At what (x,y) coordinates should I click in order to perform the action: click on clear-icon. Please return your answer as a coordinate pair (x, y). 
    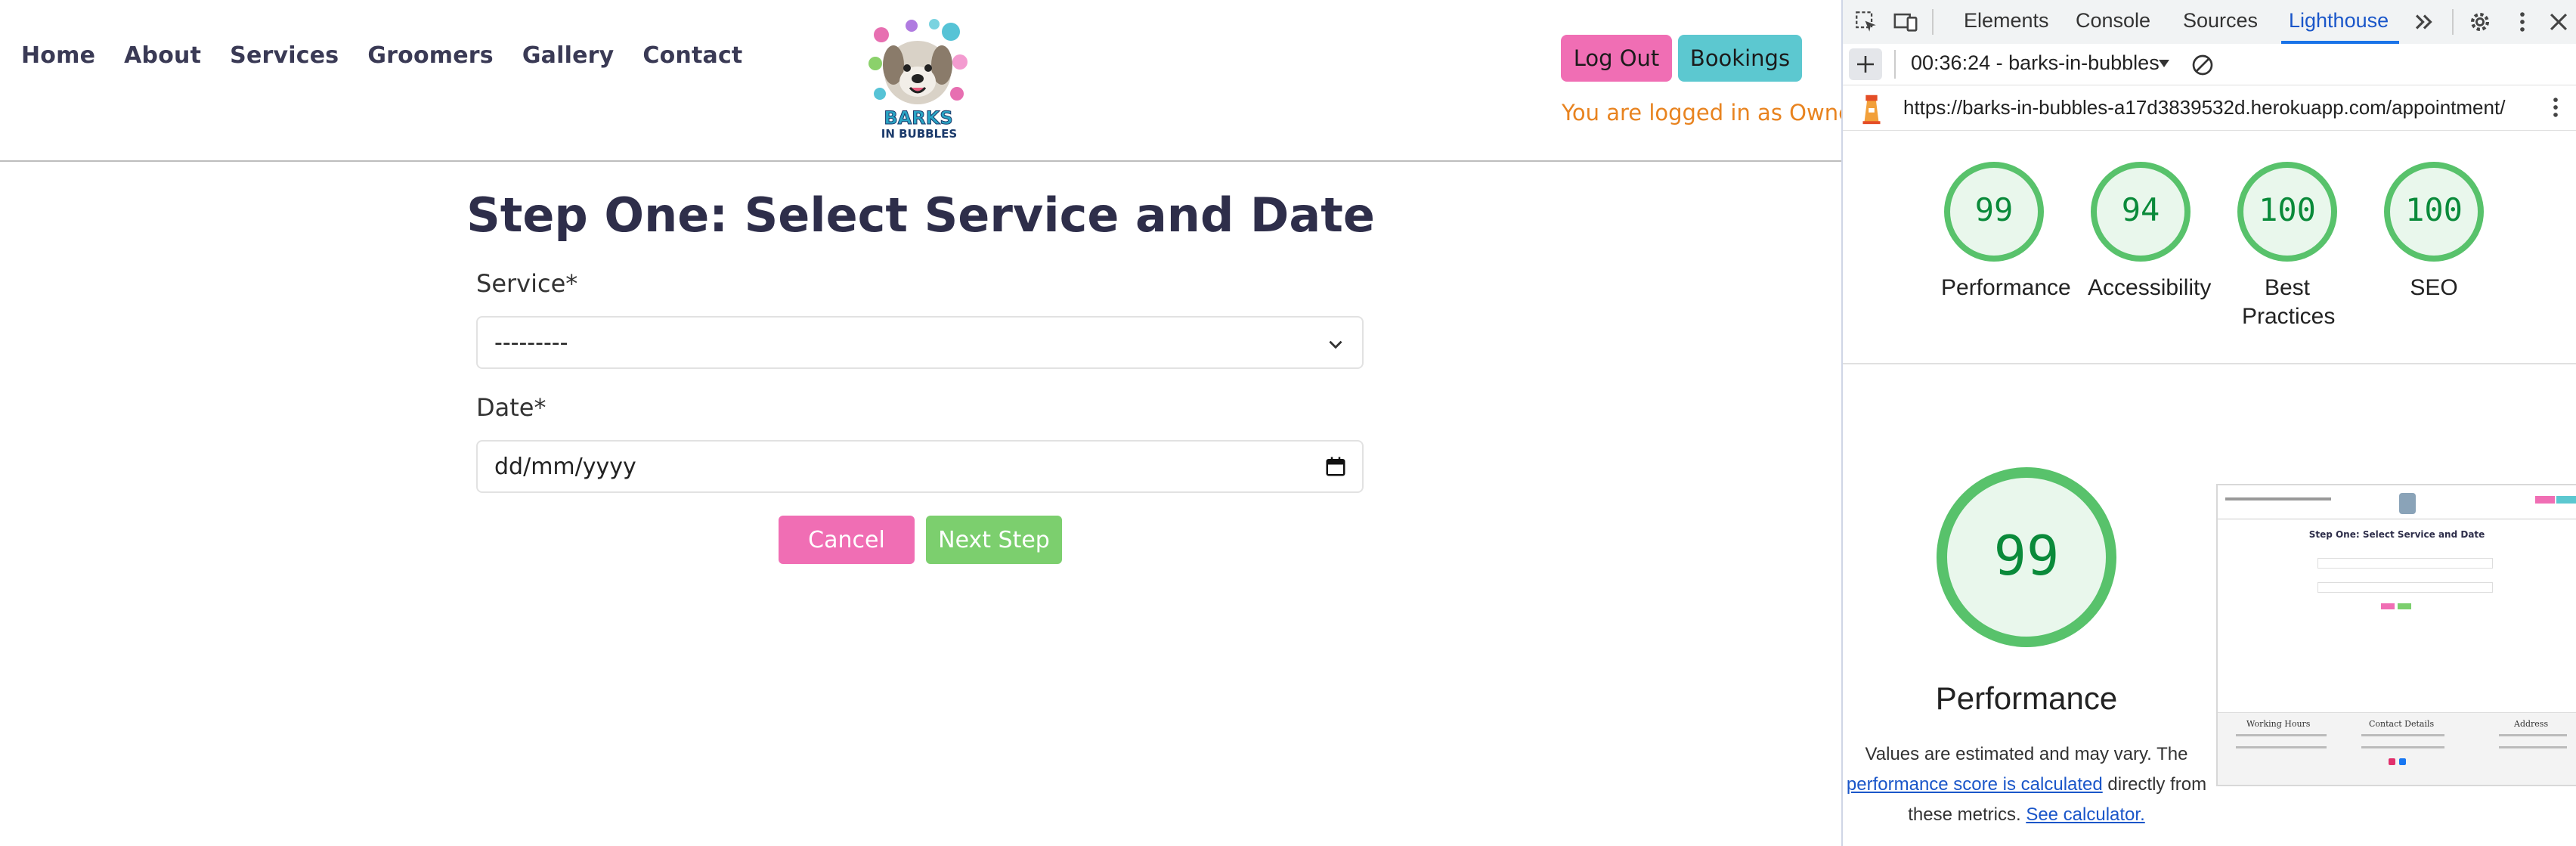
    Looking at the image, I should click on (2203, 65).